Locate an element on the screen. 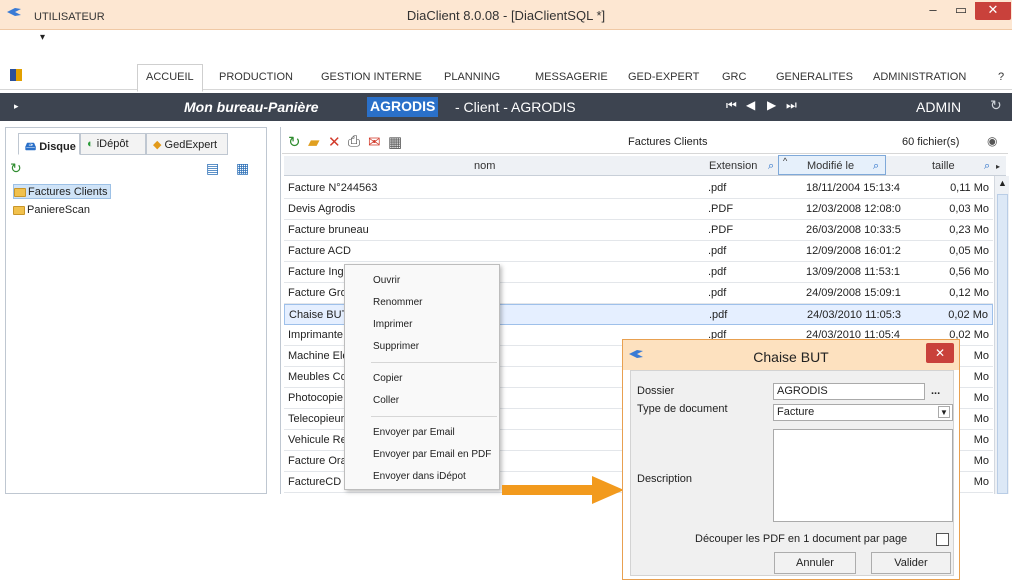 The width and height of the screenshot is (1012, 580). tab-disque: 🖴 Disque is located at coordinates (49, 144).